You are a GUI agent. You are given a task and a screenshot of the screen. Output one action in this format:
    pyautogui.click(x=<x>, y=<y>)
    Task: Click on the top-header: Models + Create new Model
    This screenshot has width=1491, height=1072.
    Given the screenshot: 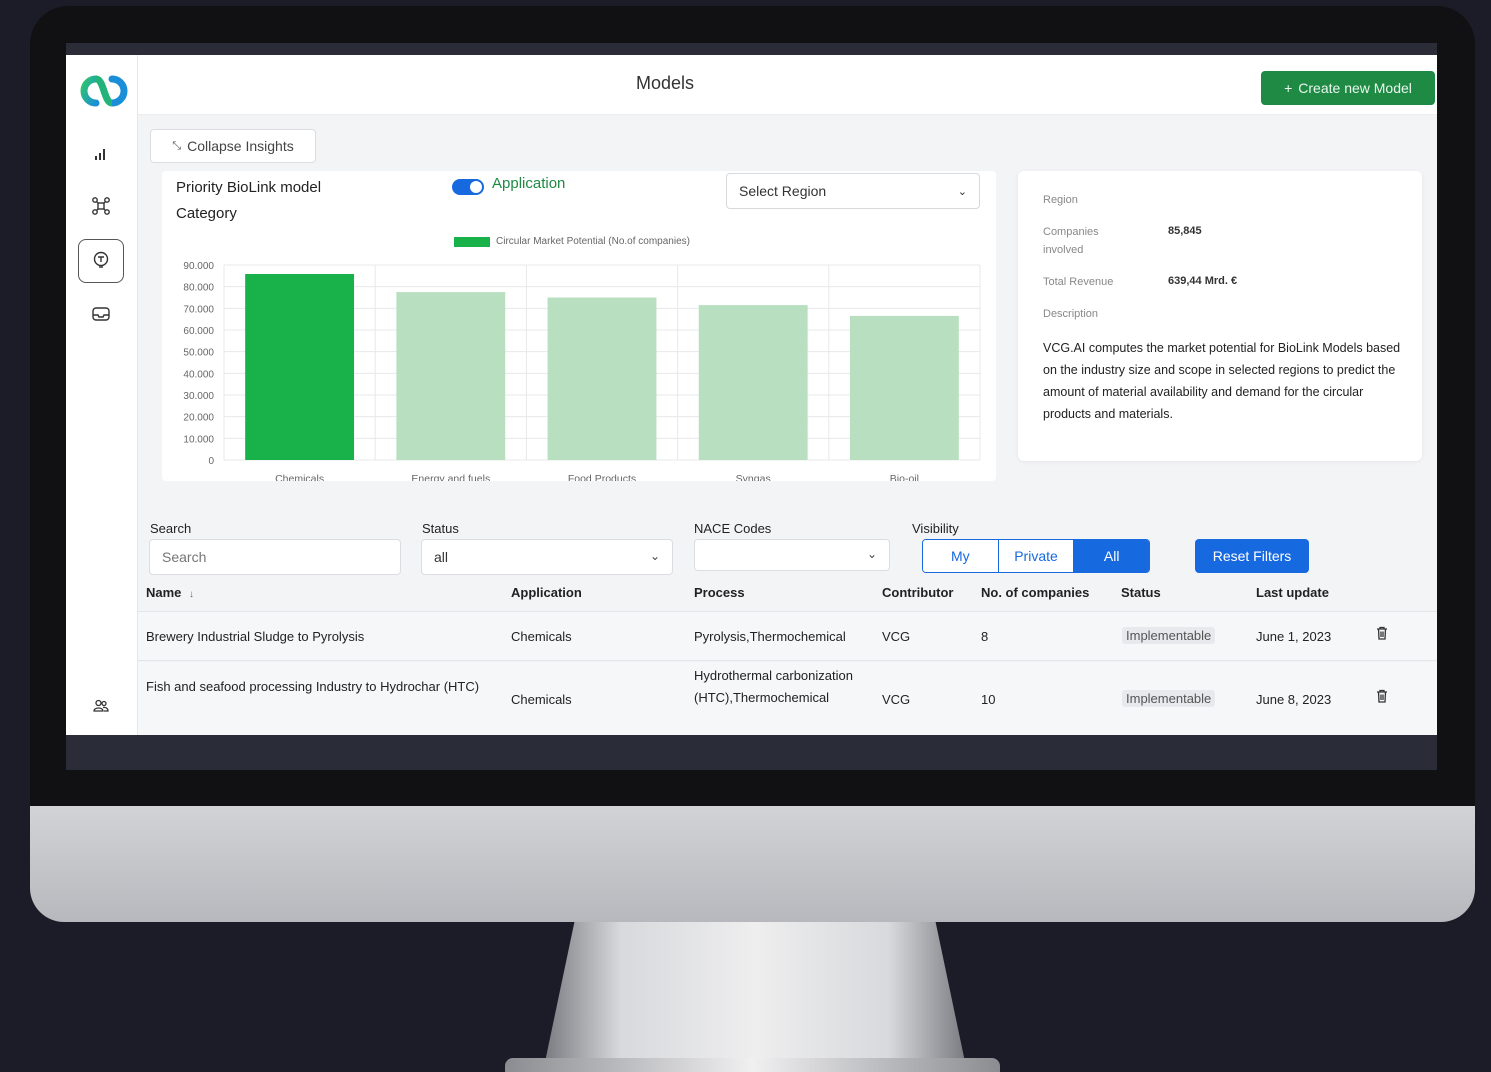 What is the action you would take?
    pyautogui.click(x=787, y=85)
    